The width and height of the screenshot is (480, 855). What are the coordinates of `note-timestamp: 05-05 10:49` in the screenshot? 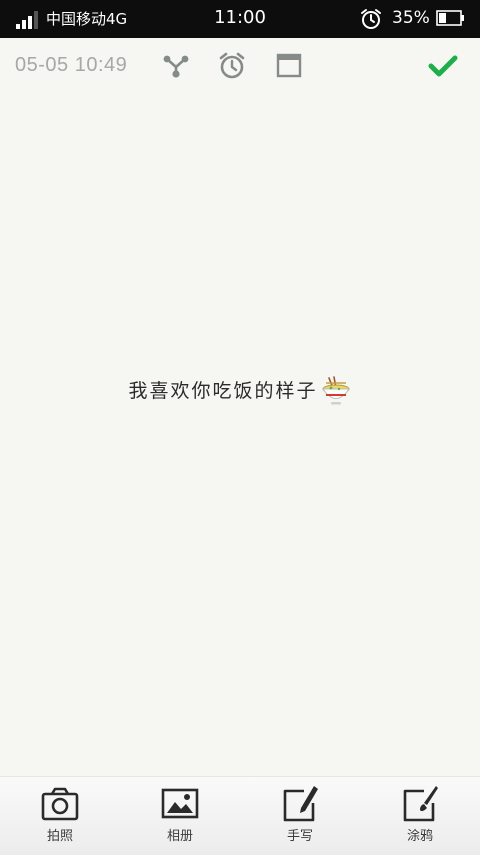 It's located at (71, 65).